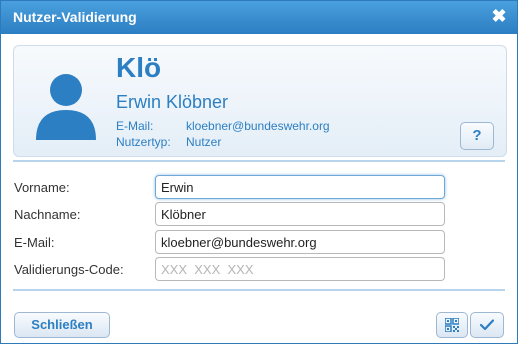 The image size is (518, 344). Describe the element at coordinates (75, 17) in the screenshot. I see `dialog-title: Nutzer-Validierung` at that location.